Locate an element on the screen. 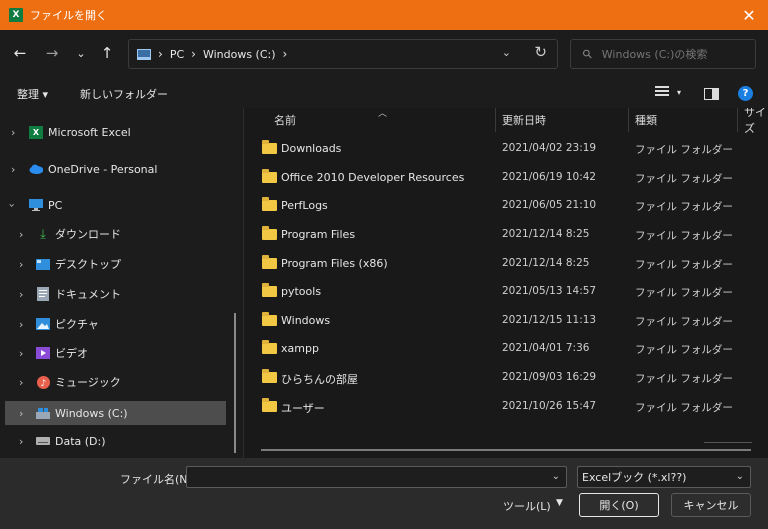  sidebar-item-label: ピクチャ is located at coordinates (77, 324).